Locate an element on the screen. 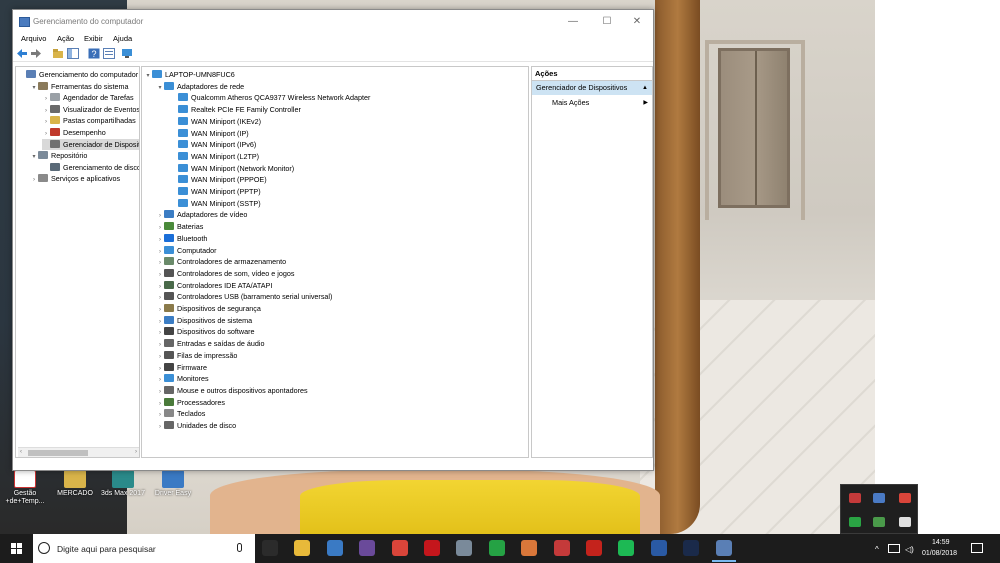 The image size is (1000, 563). menu-arquivo: Arquivo is located at coordinates (33, 38).